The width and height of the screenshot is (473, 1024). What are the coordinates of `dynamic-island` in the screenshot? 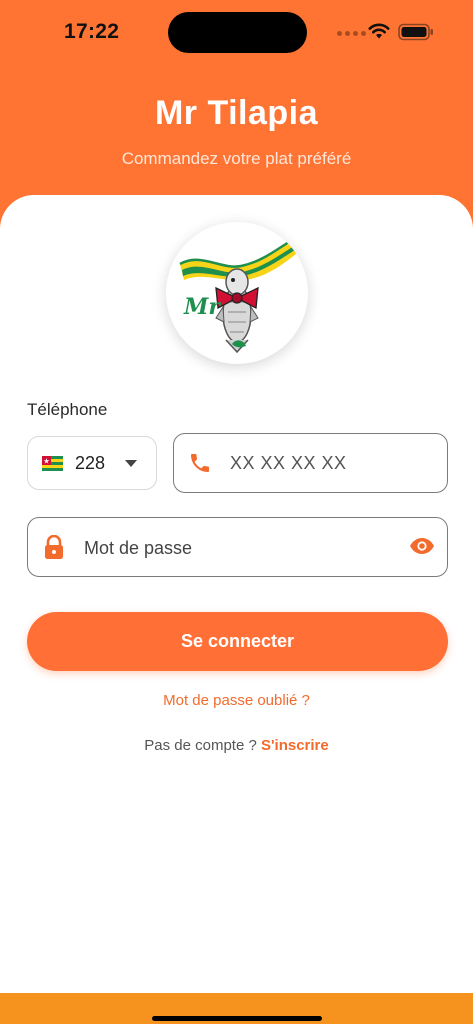 It's located at (237, 32).